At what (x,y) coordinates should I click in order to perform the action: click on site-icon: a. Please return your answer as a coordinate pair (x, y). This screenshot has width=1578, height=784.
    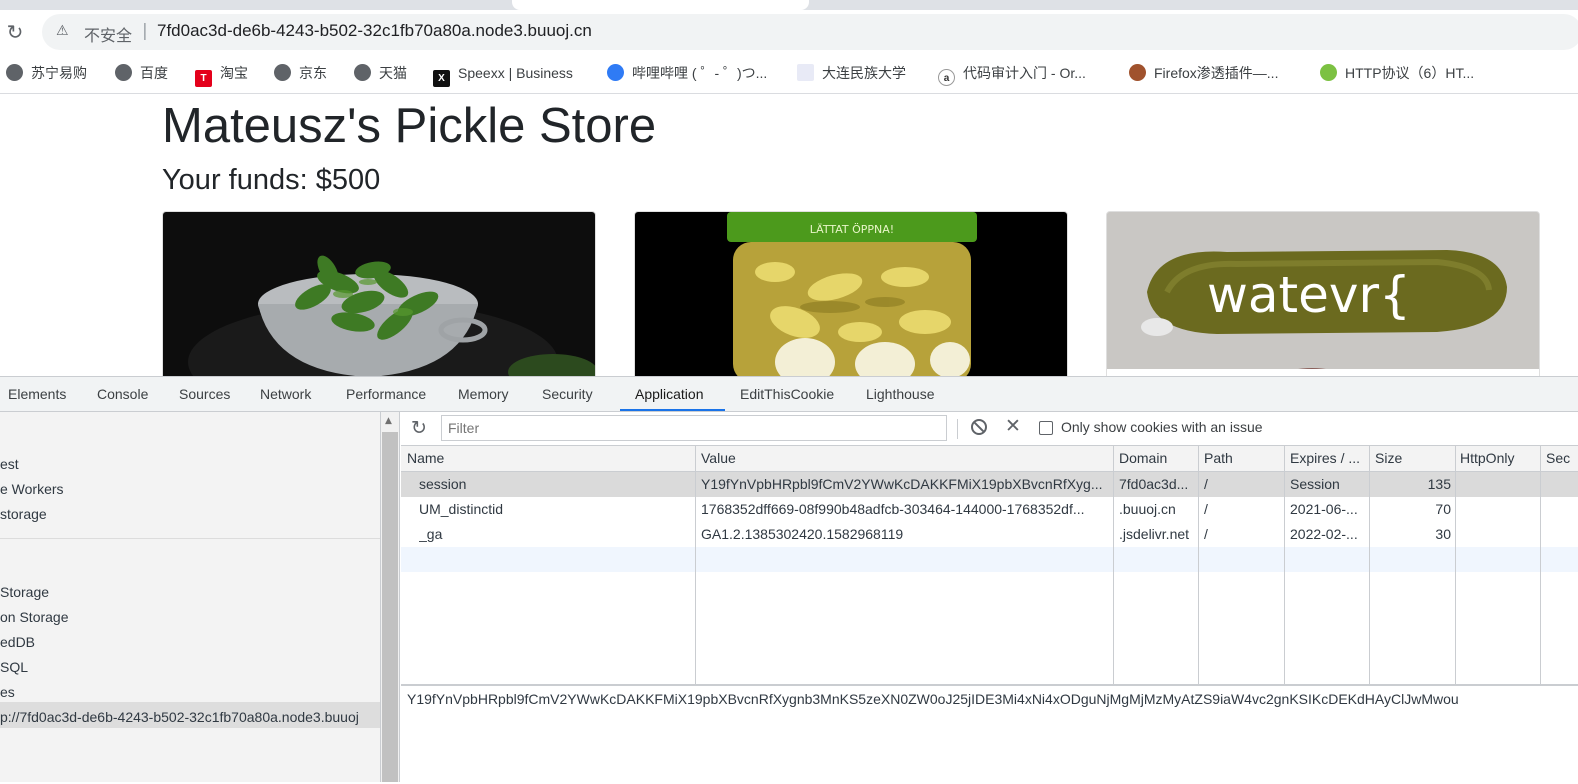
    Looking at the image, I should click on (946, 77).